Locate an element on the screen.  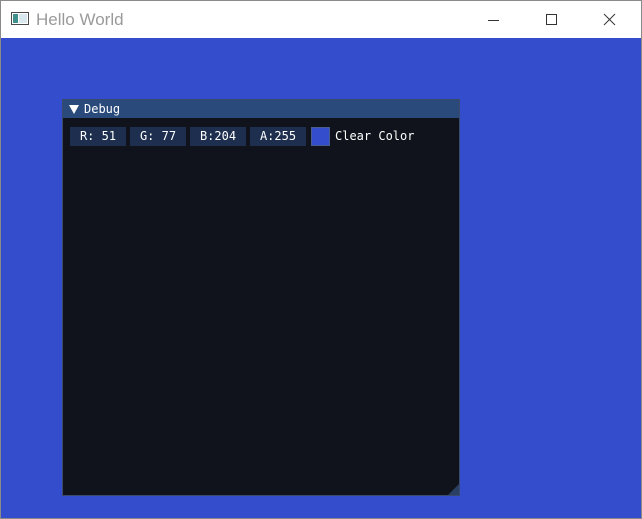
maximize-icon is located at coordinates (551, 19).